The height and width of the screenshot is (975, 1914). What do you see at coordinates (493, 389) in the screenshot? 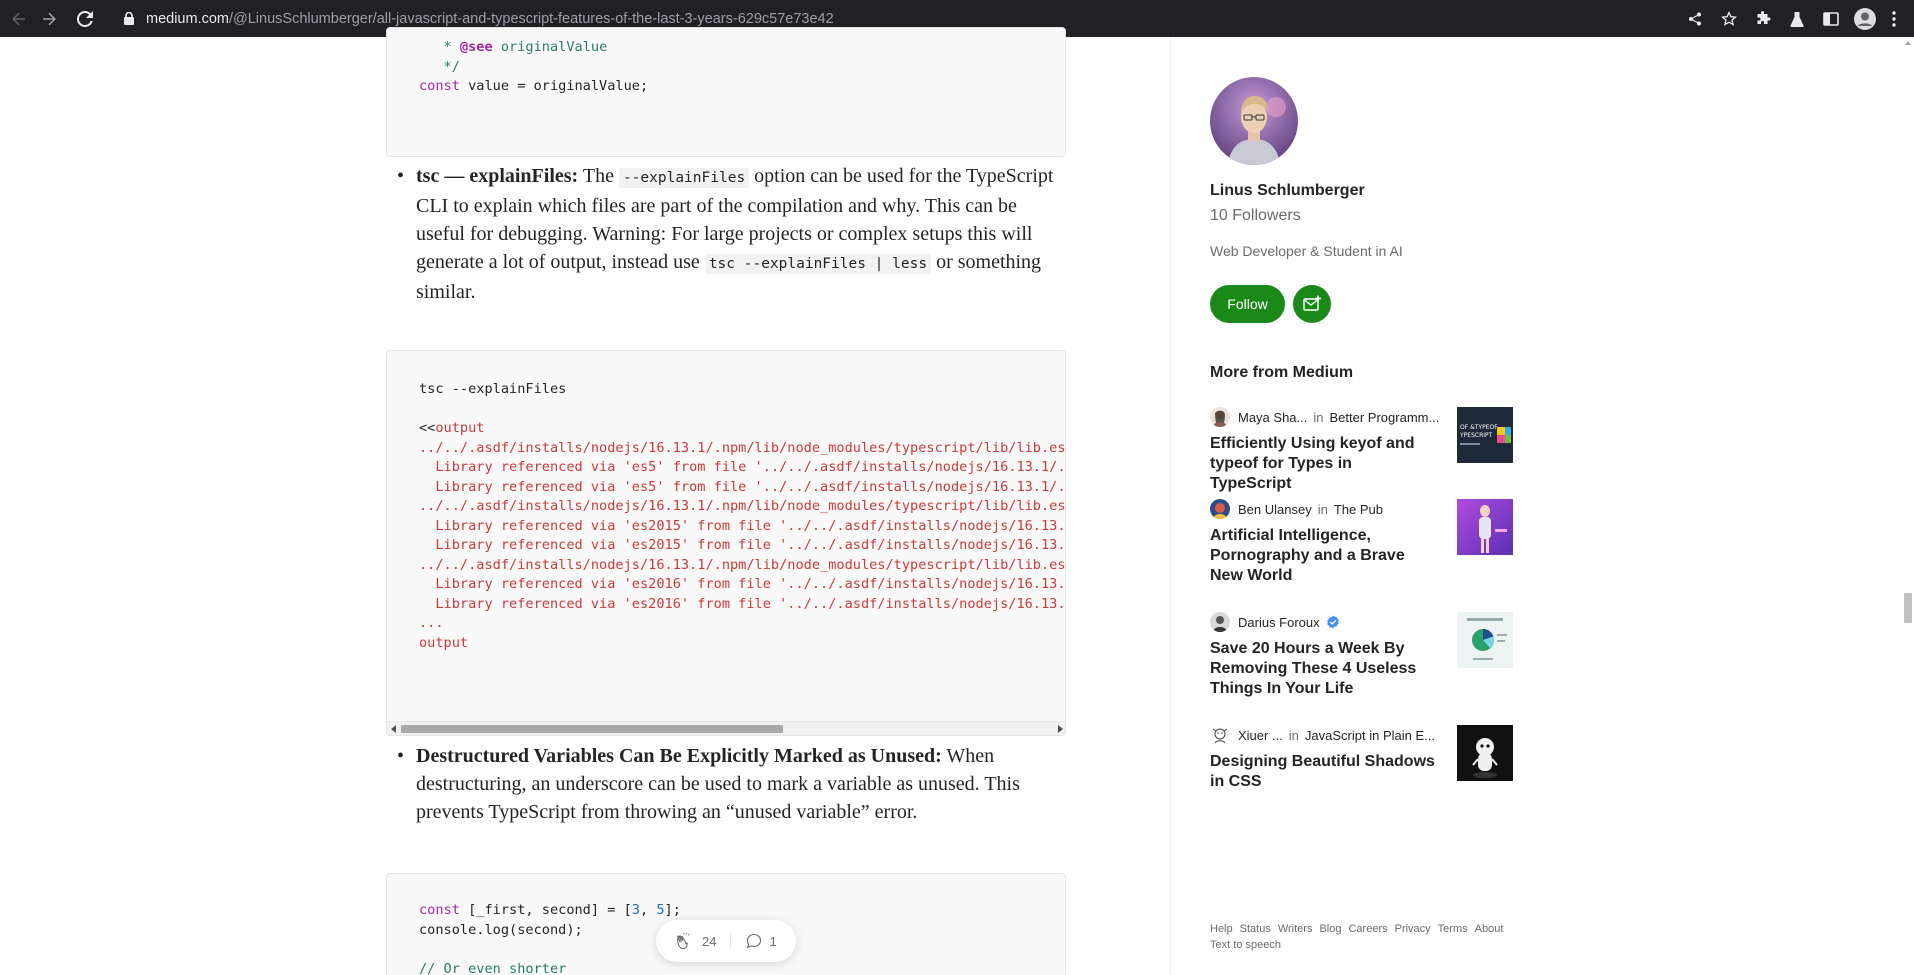
I see `code-token: tsc --explainFiles` at bounding box center [493, 389].